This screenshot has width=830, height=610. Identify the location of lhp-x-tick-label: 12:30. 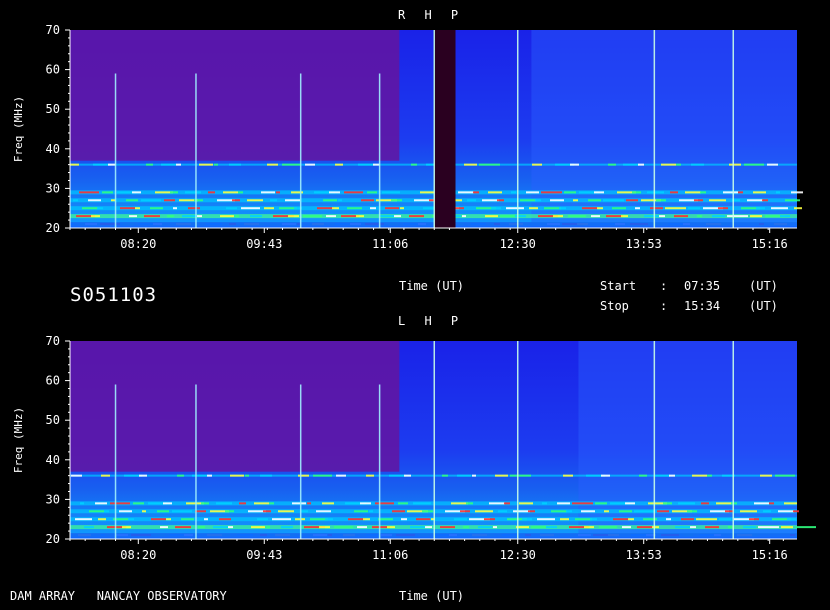
(518, 555).